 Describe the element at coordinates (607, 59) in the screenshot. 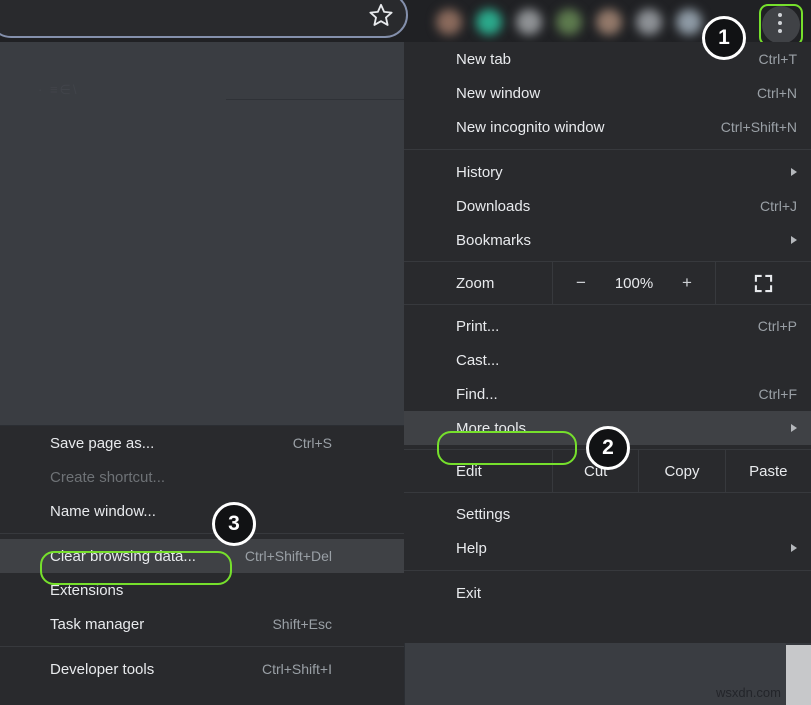

I see `menu-item-new-tab: New tab Ctrl+T` at that location.